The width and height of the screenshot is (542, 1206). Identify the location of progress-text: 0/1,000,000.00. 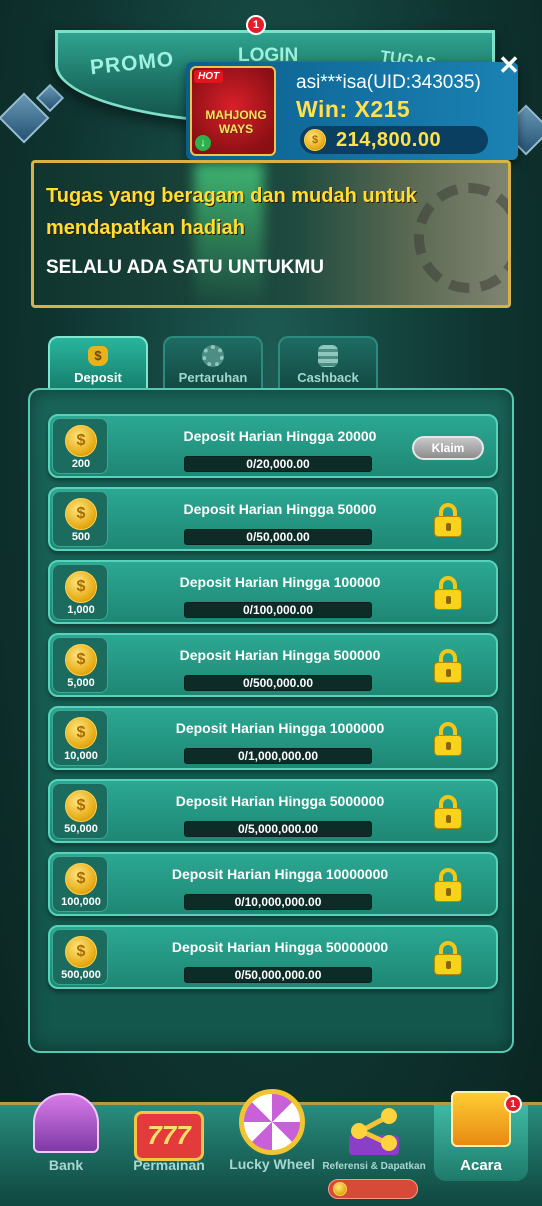
(278, 756).